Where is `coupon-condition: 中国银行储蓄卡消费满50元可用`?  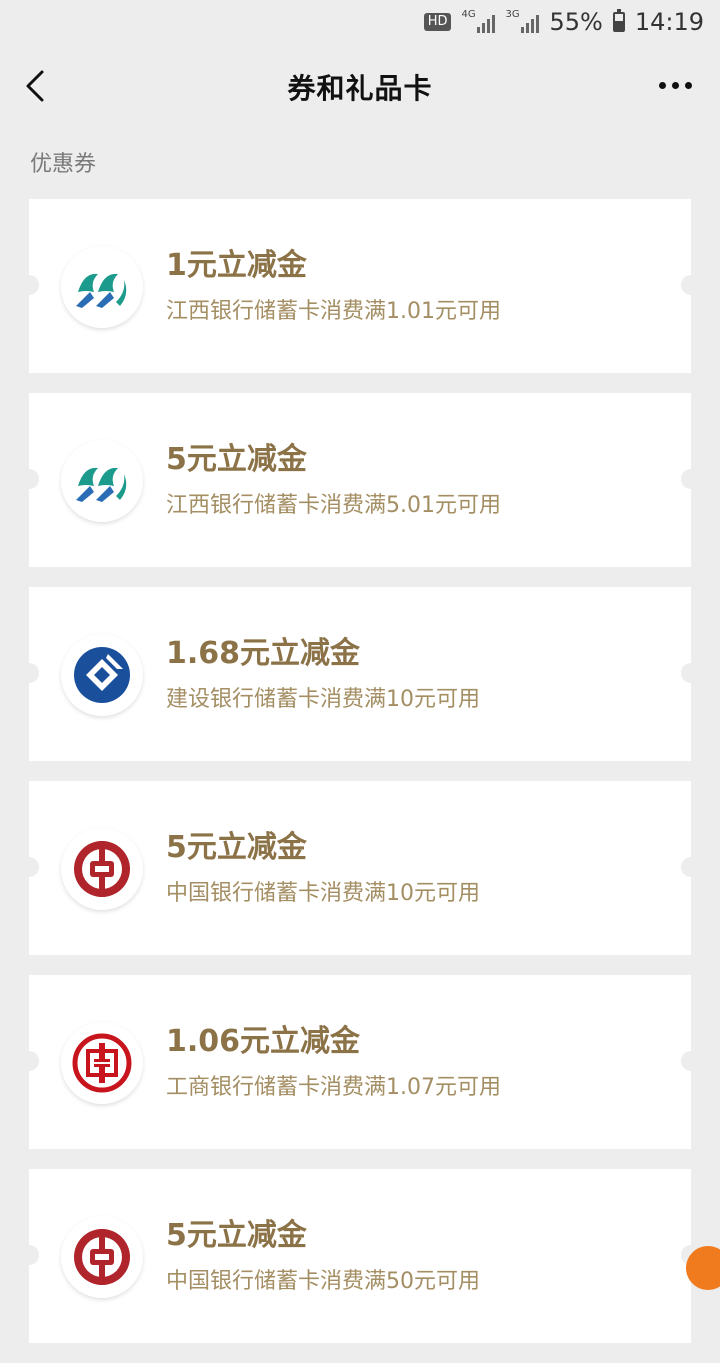
coupon-condition: 中国银行储蓄卡消费满50元可用 is located at coordinates (323, 1281).